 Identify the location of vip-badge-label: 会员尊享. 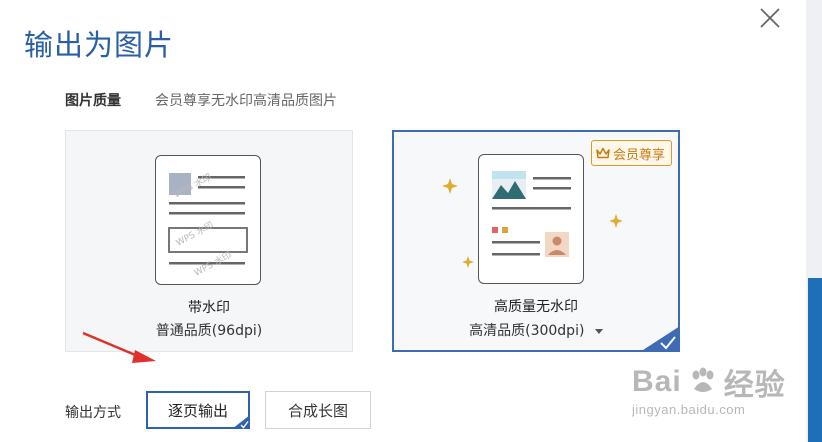
(638, 155).